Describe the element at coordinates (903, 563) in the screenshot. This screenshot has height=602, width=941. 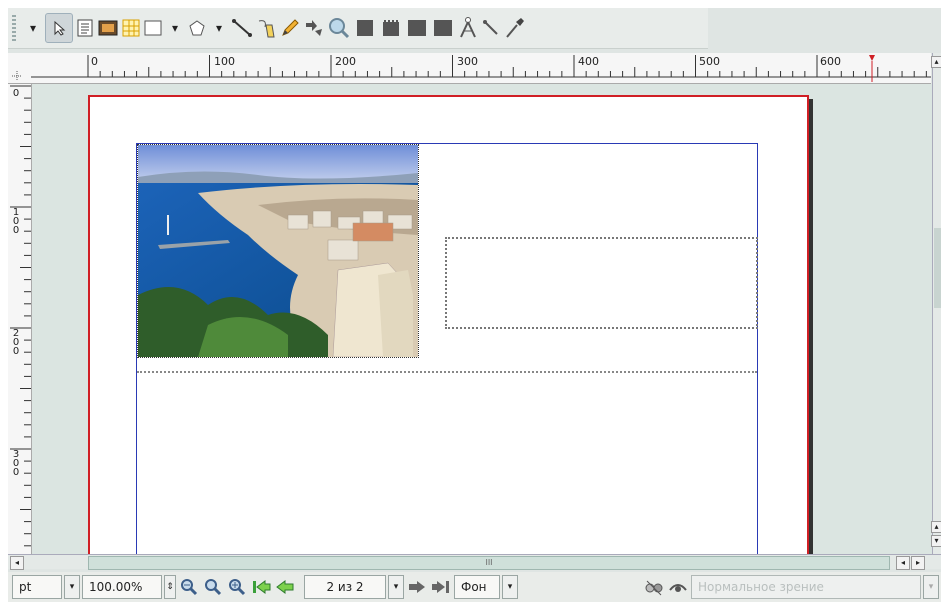
I see `scroll-left-small-button: ◂` at that location.